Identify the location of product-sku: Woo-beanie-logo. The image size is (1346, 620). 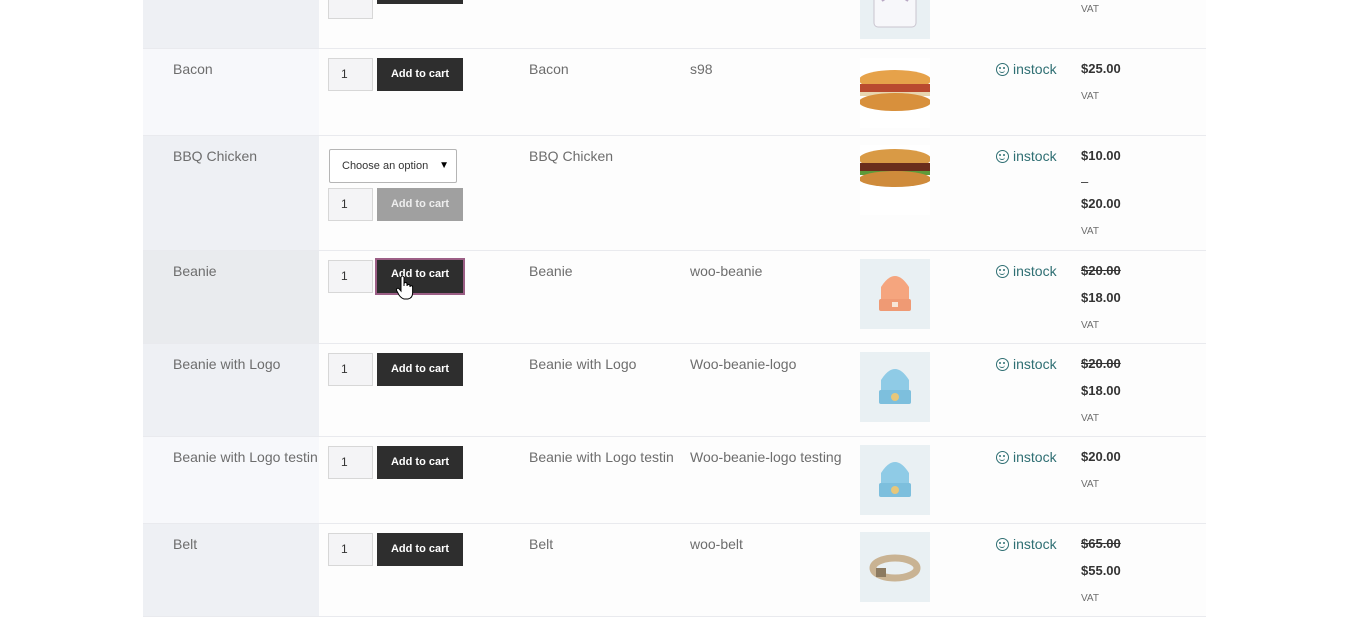
(743, 364).